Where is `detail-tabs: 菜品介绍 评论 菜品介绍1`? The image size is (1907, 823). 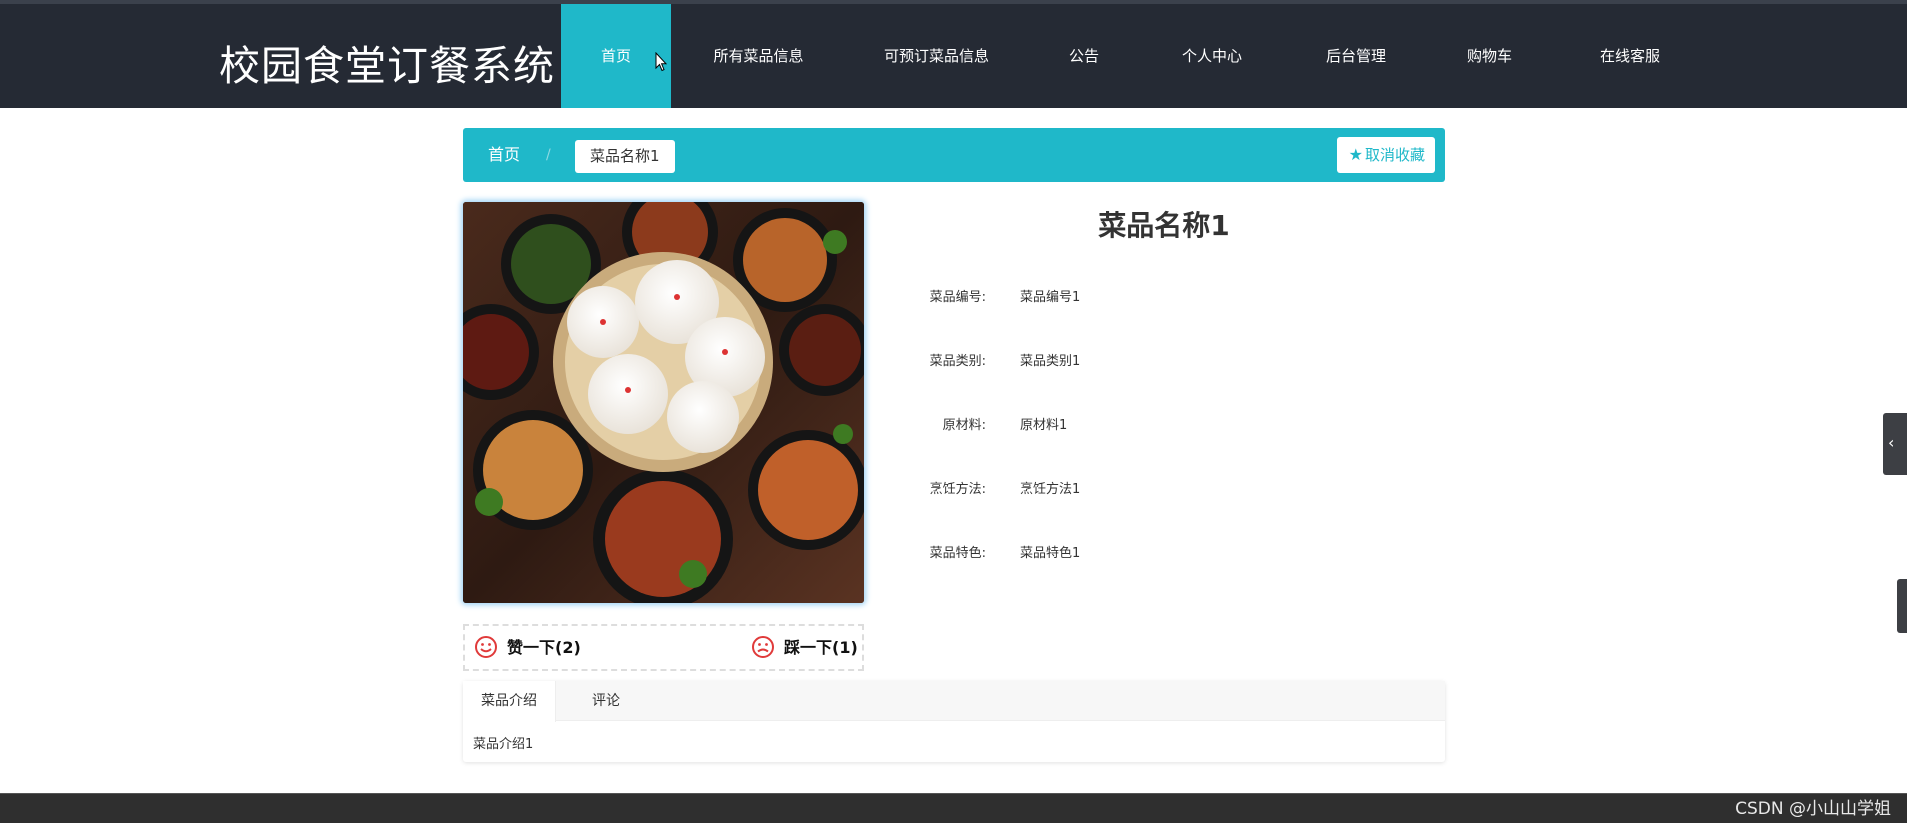 detail-tabs: 菜品介绍 评论 菜品介绍1 is located at coordinates (954, 721).